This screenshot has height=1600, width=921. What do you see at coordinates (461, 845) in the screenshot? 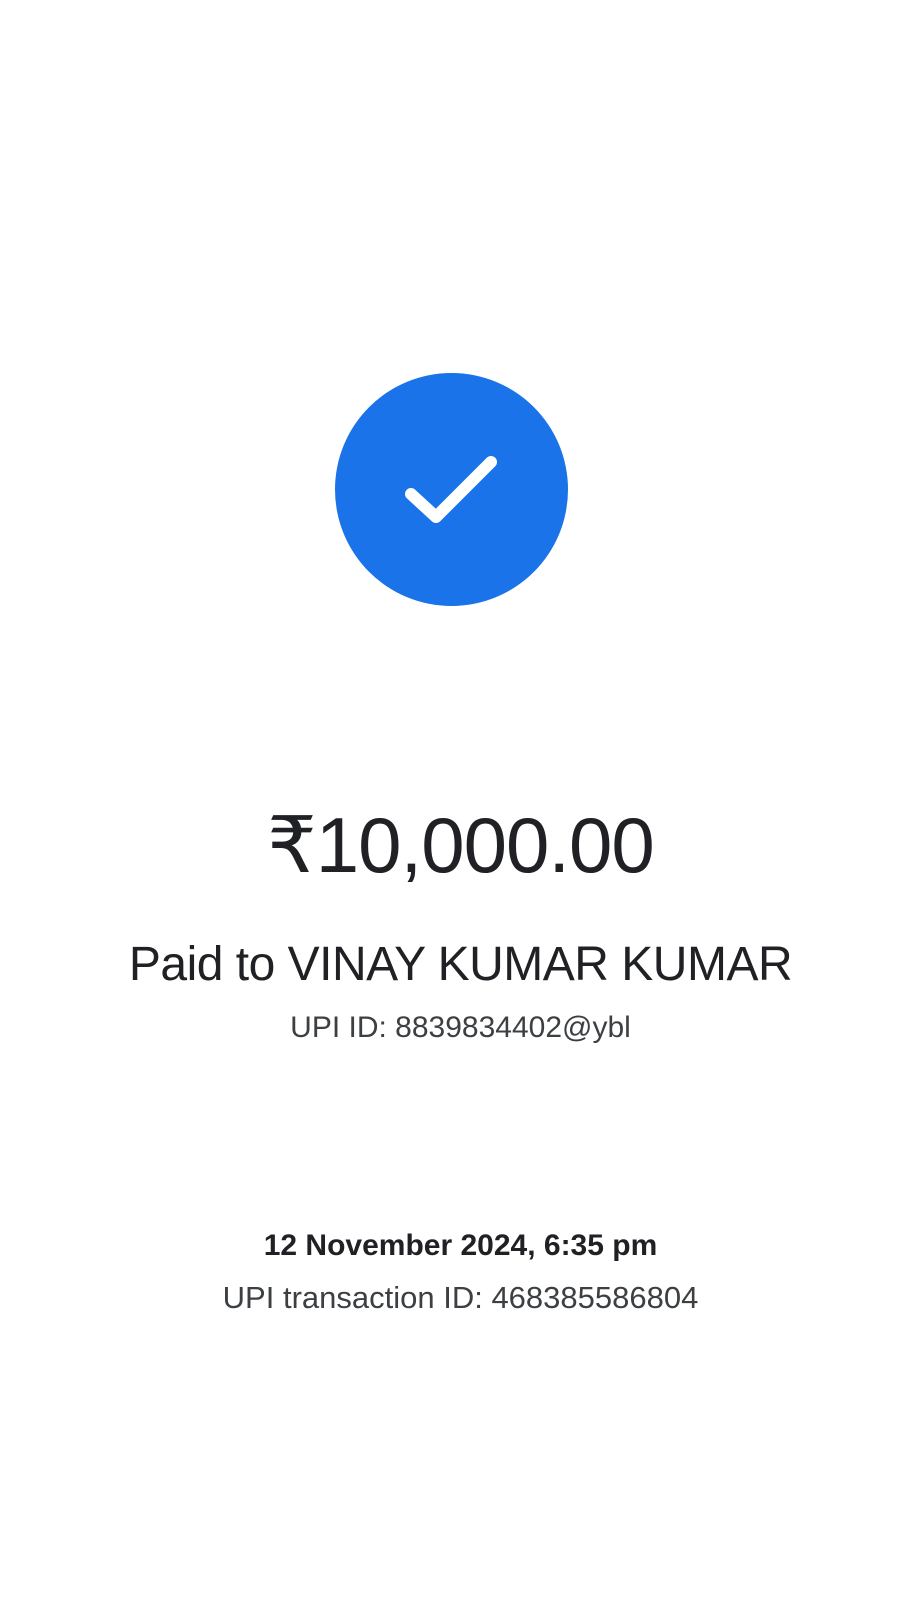
I see `payment-amount: ₹10,000.00` at bounding box center [461, 845].